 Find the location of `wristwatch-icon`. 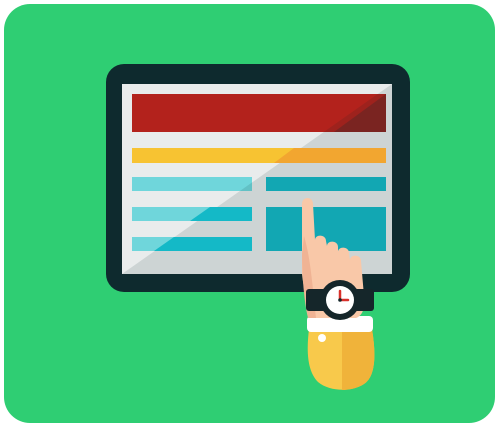

wristwatch-icon is located at coordinates (340, 300).